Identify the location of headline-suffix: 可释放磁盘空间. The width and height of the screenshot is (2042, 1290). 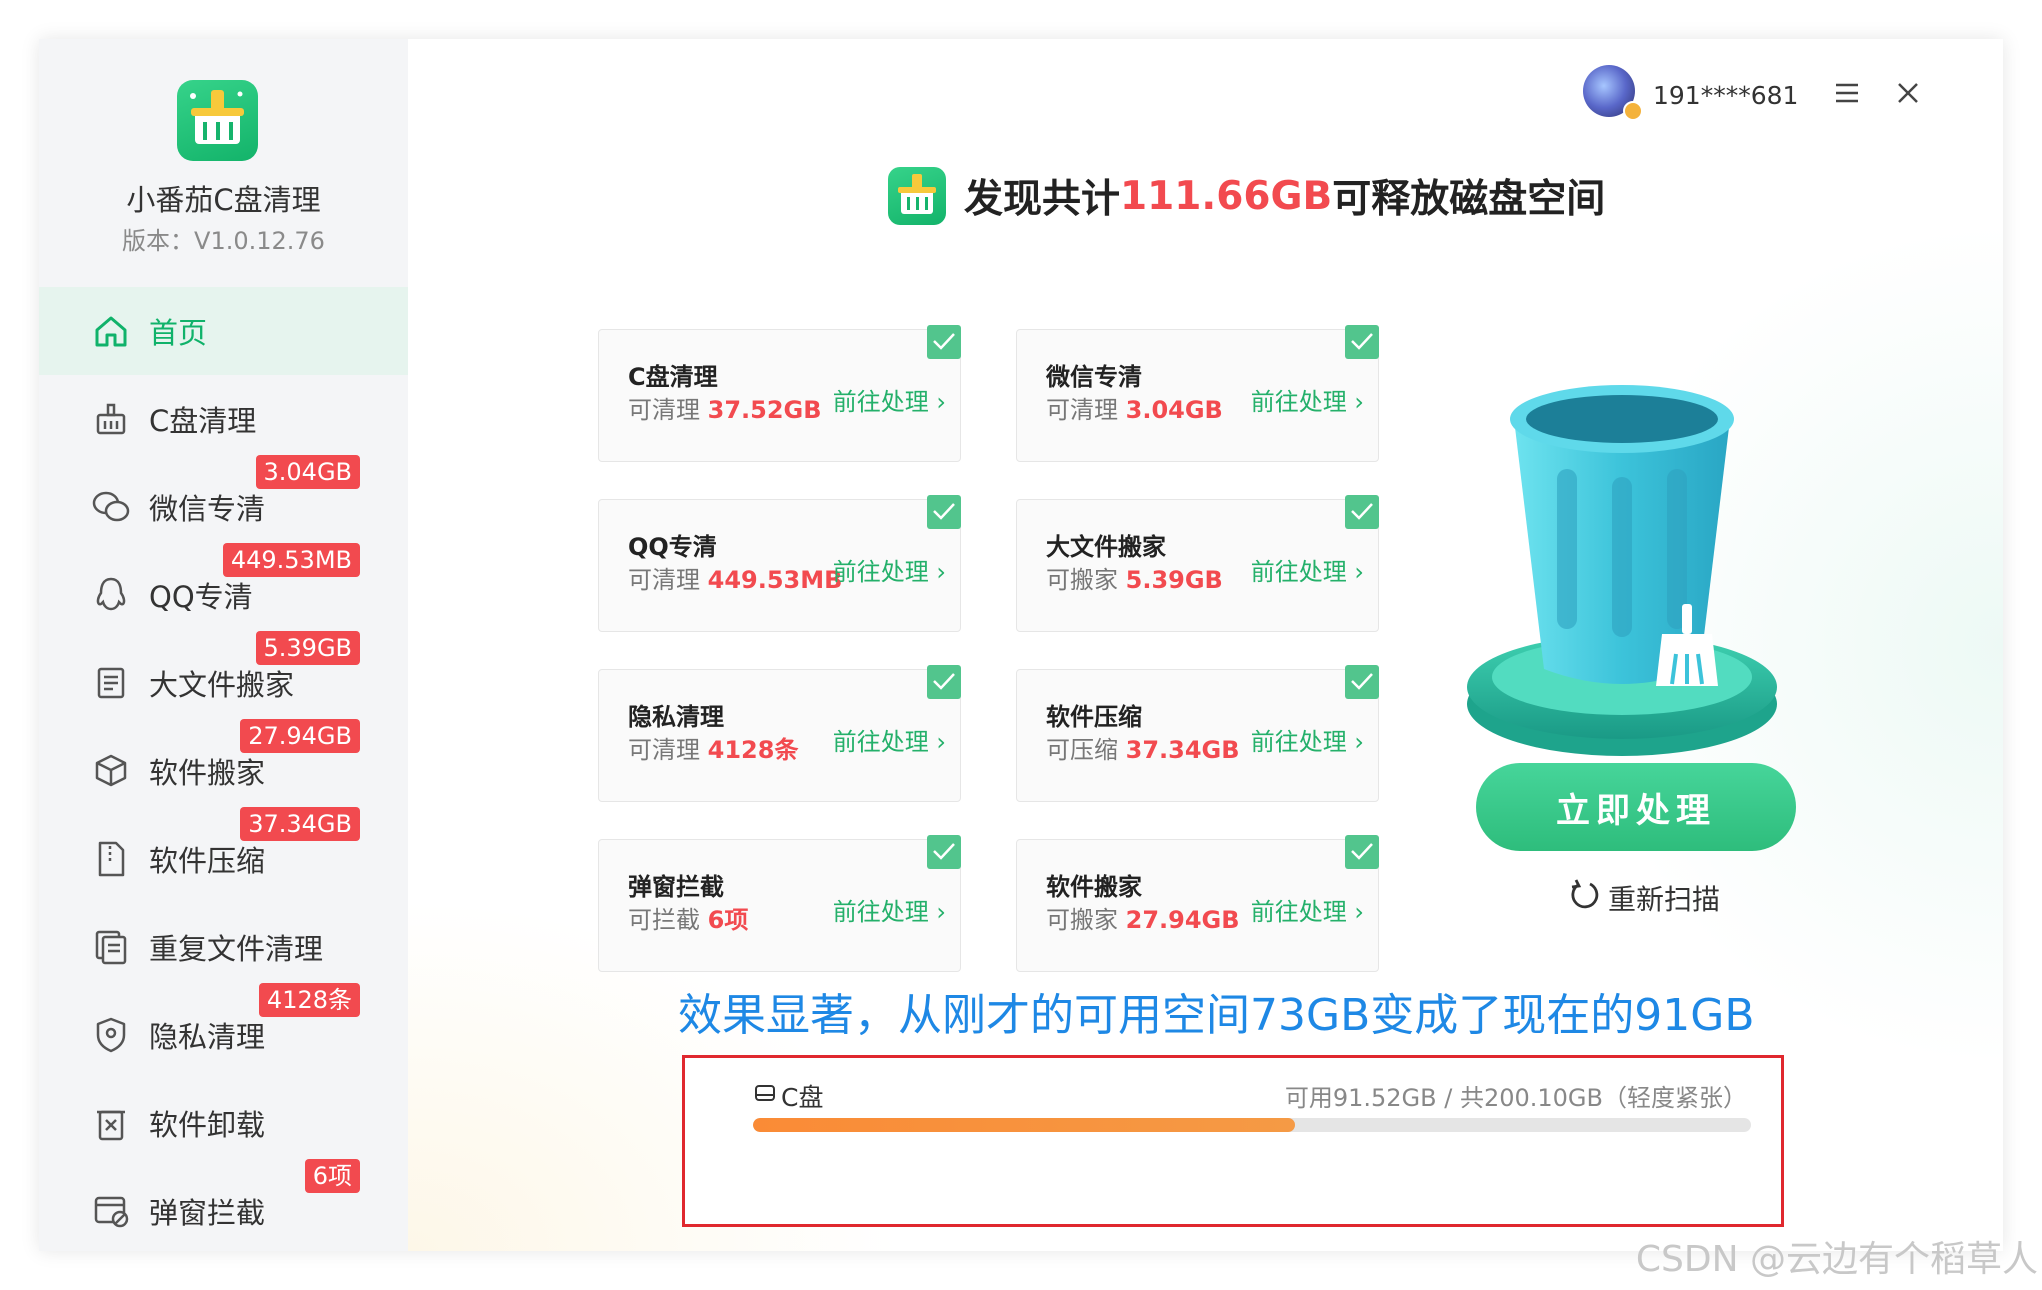
(1469, 199).